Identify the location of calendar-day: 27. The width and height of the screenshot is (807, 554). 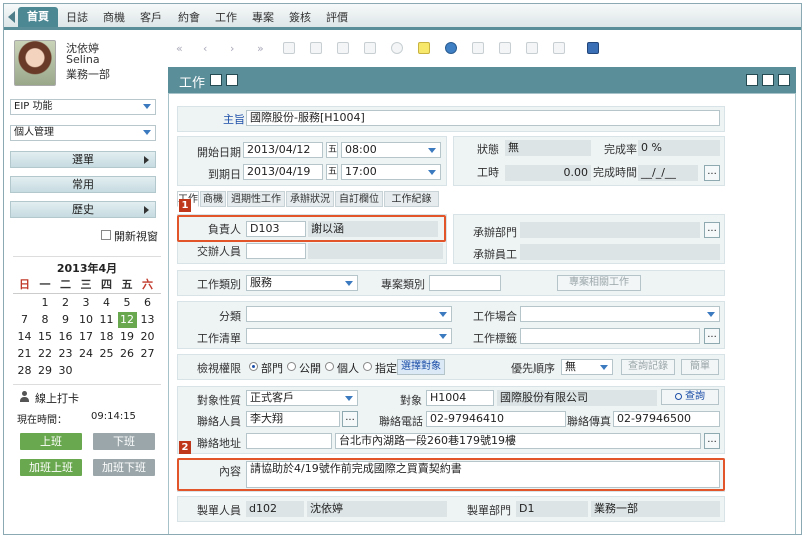
(147, 354).